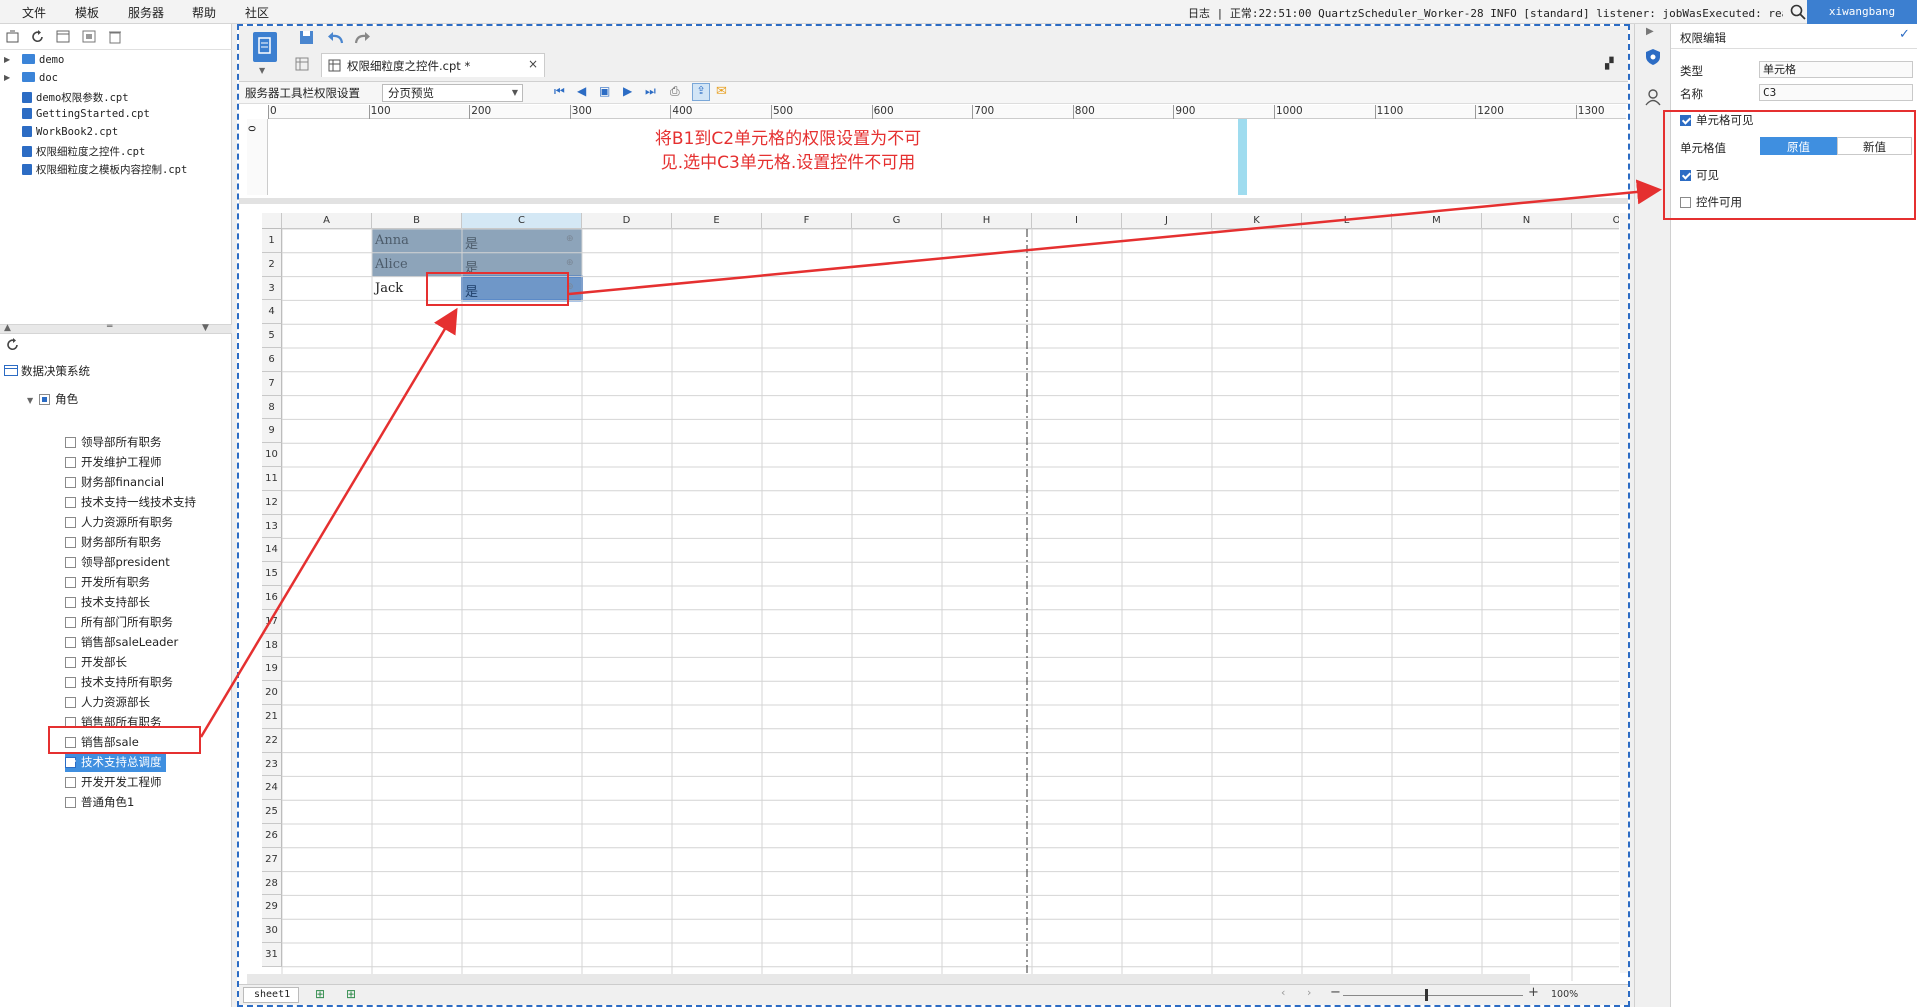 This screenshot has width=1917, height=1007. What do you see at coordinates (272, 645) in the screenshot?
I see `row-header: 18` at bounding box center [272, 645].